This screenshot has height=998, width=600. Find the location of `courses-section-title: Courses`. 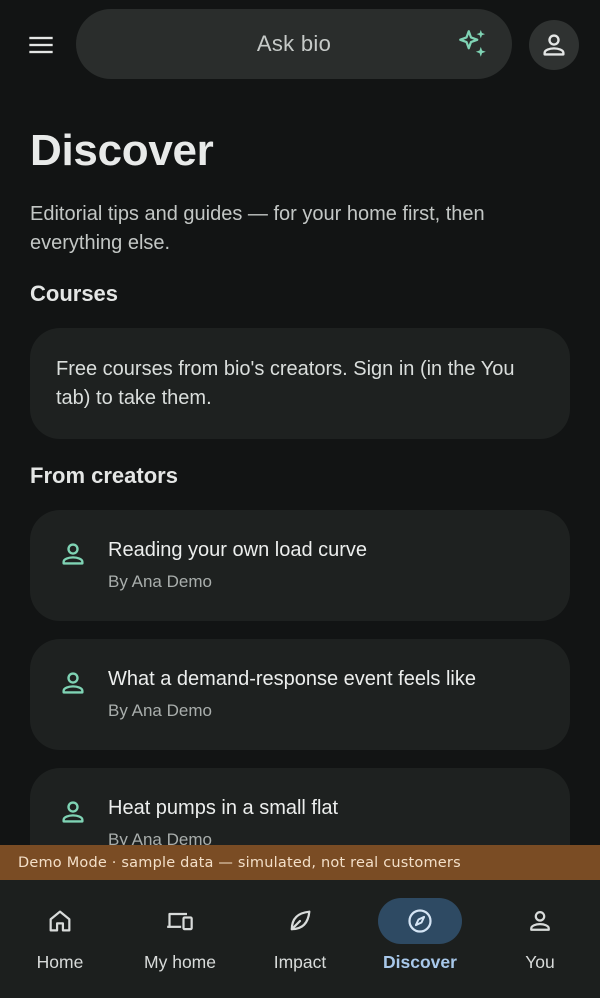

courses-section-title: Courses is located at coordinates (74, 293).